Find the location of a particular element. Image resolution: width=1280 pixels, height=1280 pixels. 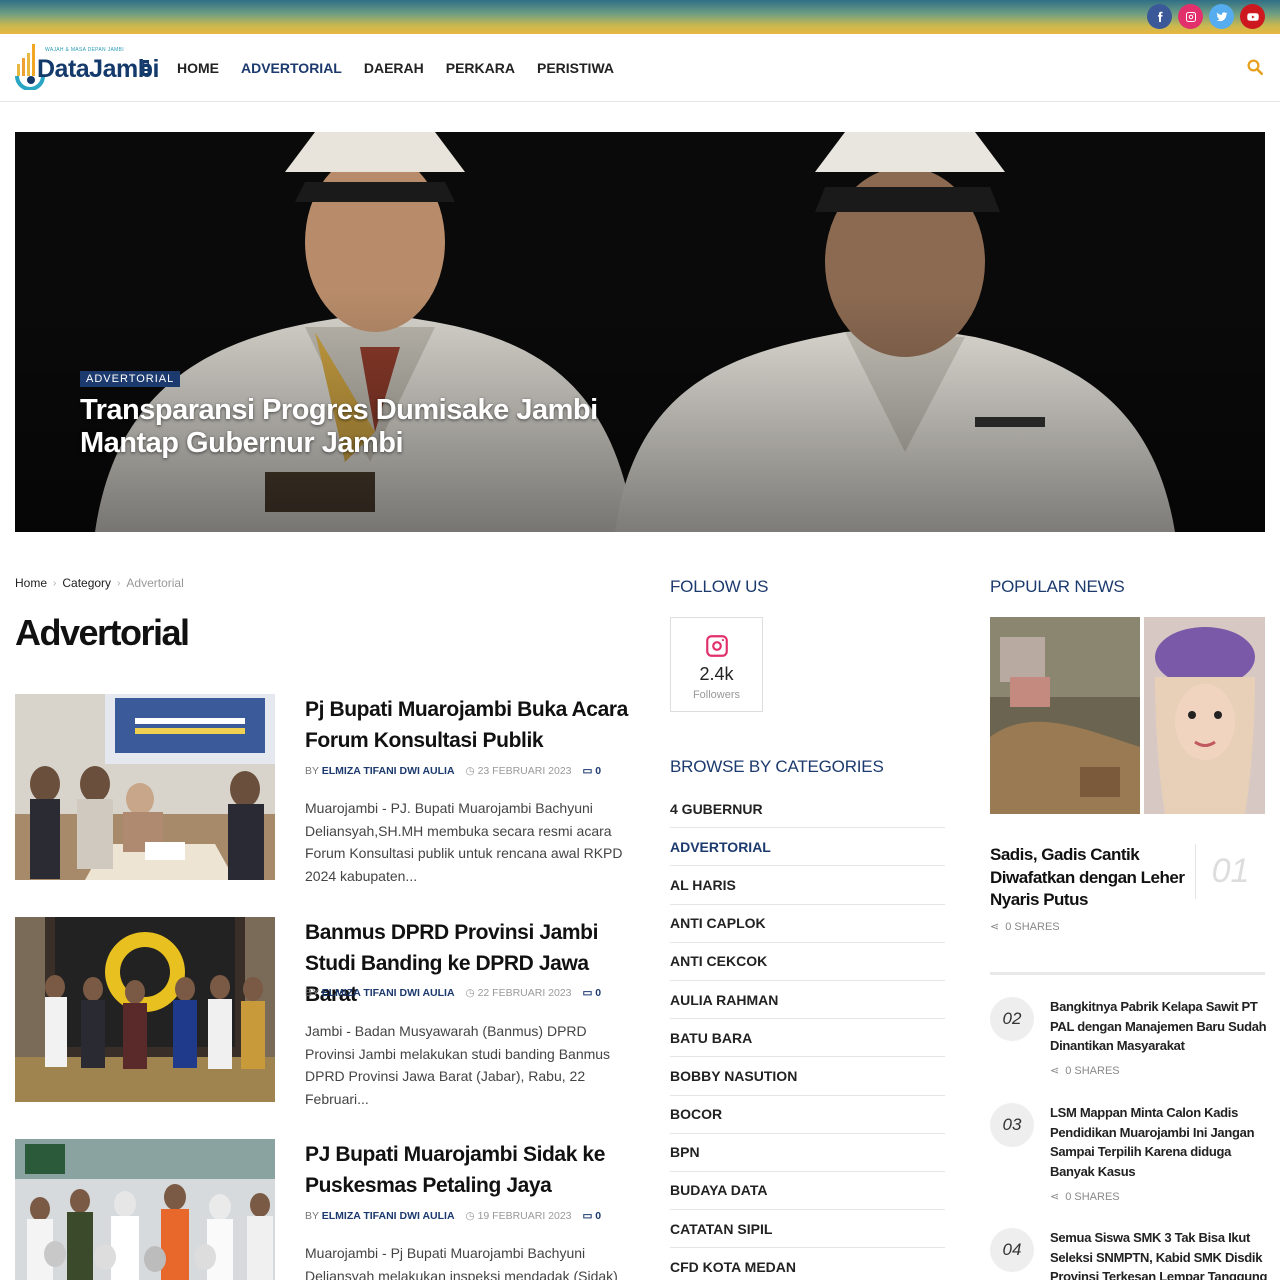

popular-rank: 02 is located at coordinates (1012, 1019).